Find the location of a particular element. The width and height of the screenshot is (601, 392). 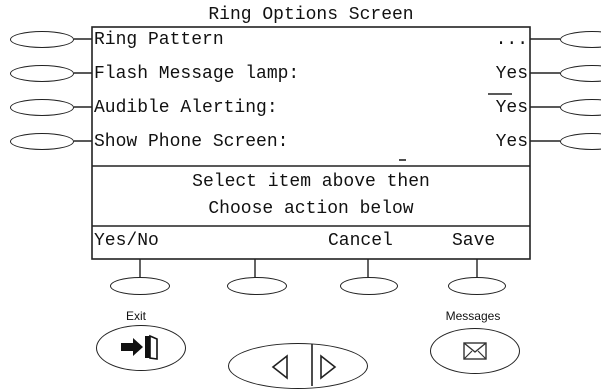

navigate-left-button is located at coordinates (276, 367).